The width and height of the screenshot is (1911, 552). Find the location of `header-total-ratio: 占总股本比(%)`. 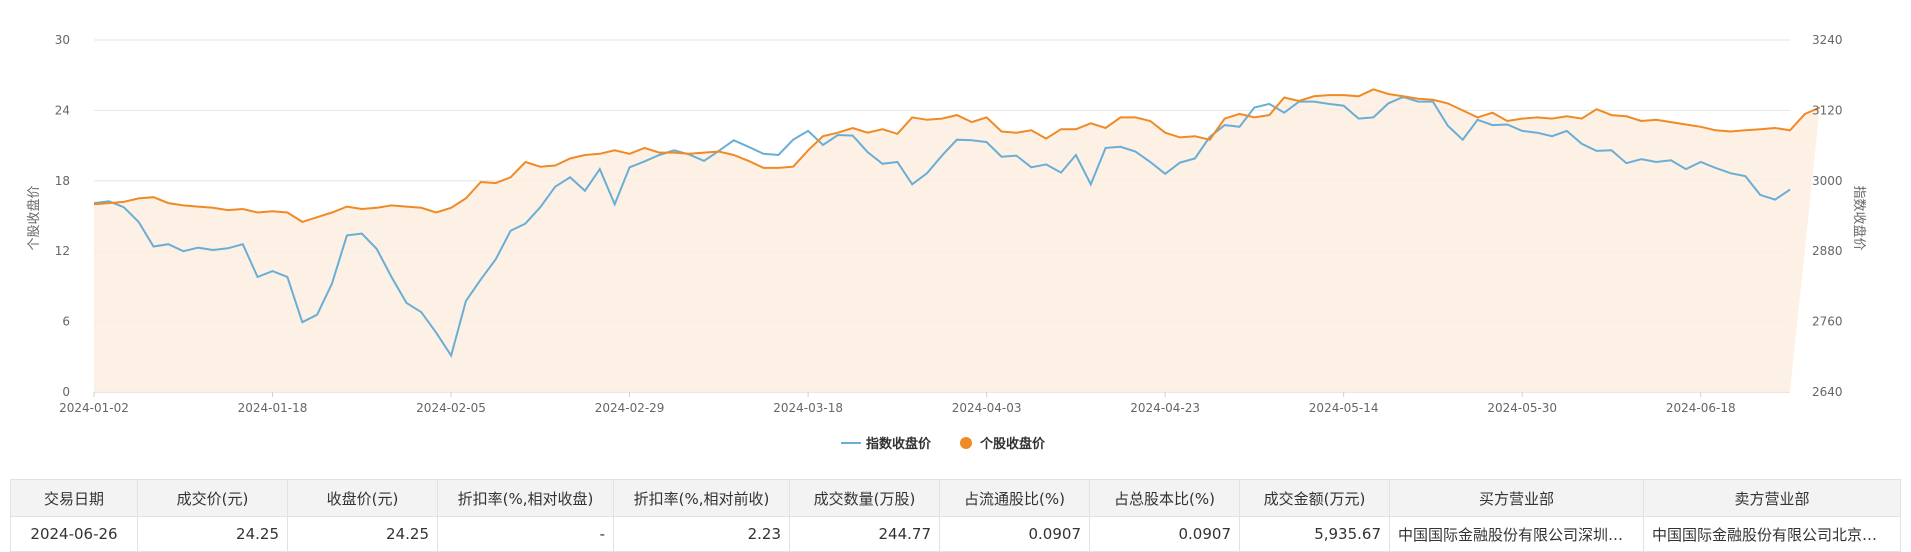

header-total-ratio: 占总股本比(%) is located at coordinates (1164, 498).